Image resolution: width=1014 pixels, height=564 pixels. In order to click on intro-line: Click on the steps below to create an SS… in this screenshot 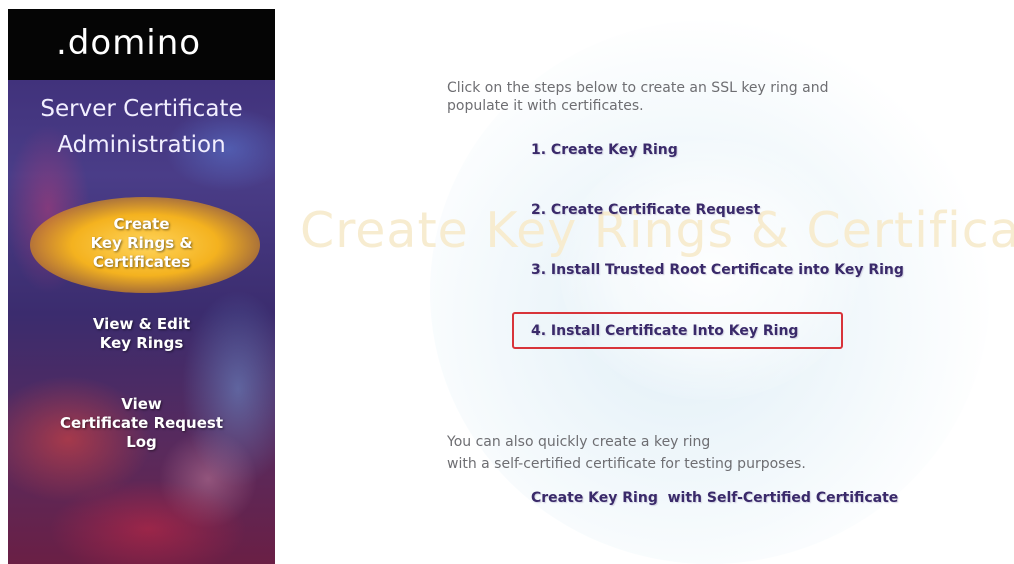, I will do `click(638, 88)`.